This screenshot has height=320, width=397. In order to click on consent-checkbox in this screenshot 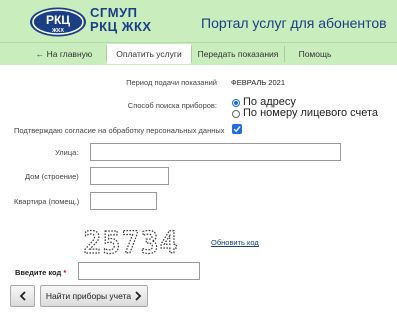, I will do `click(237, 129)`.